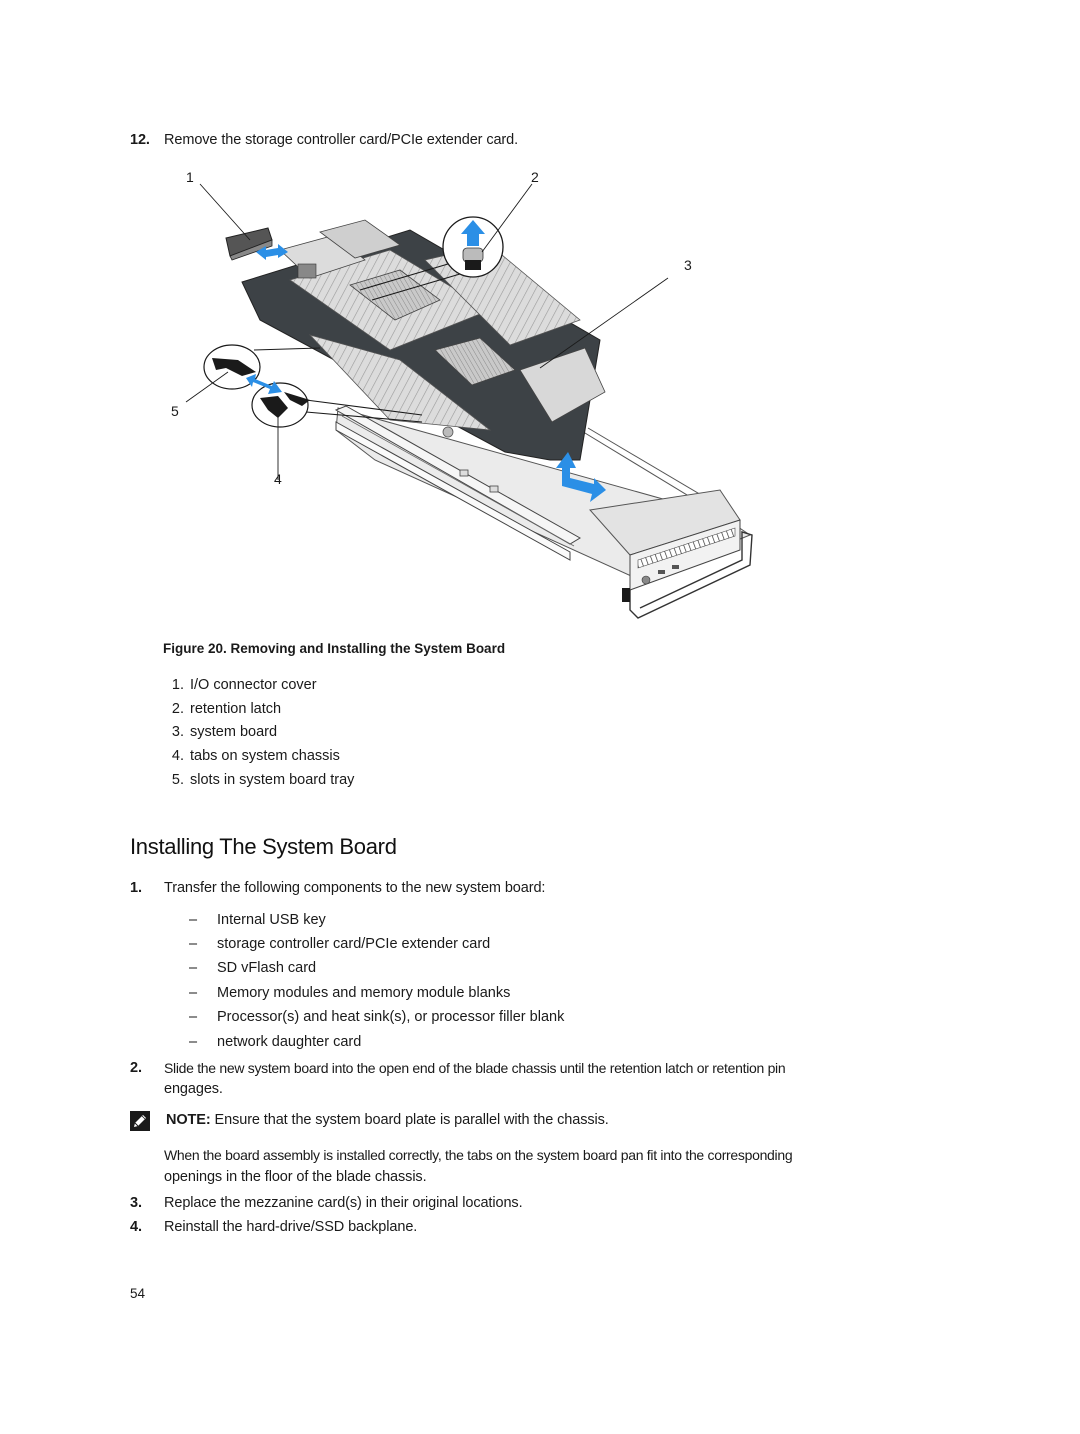 The height and width of the screenshot is (1434, 1080). Describe the element at coordinates (688, 265) in the screenshot. I see `callout-3: 3` at that location.